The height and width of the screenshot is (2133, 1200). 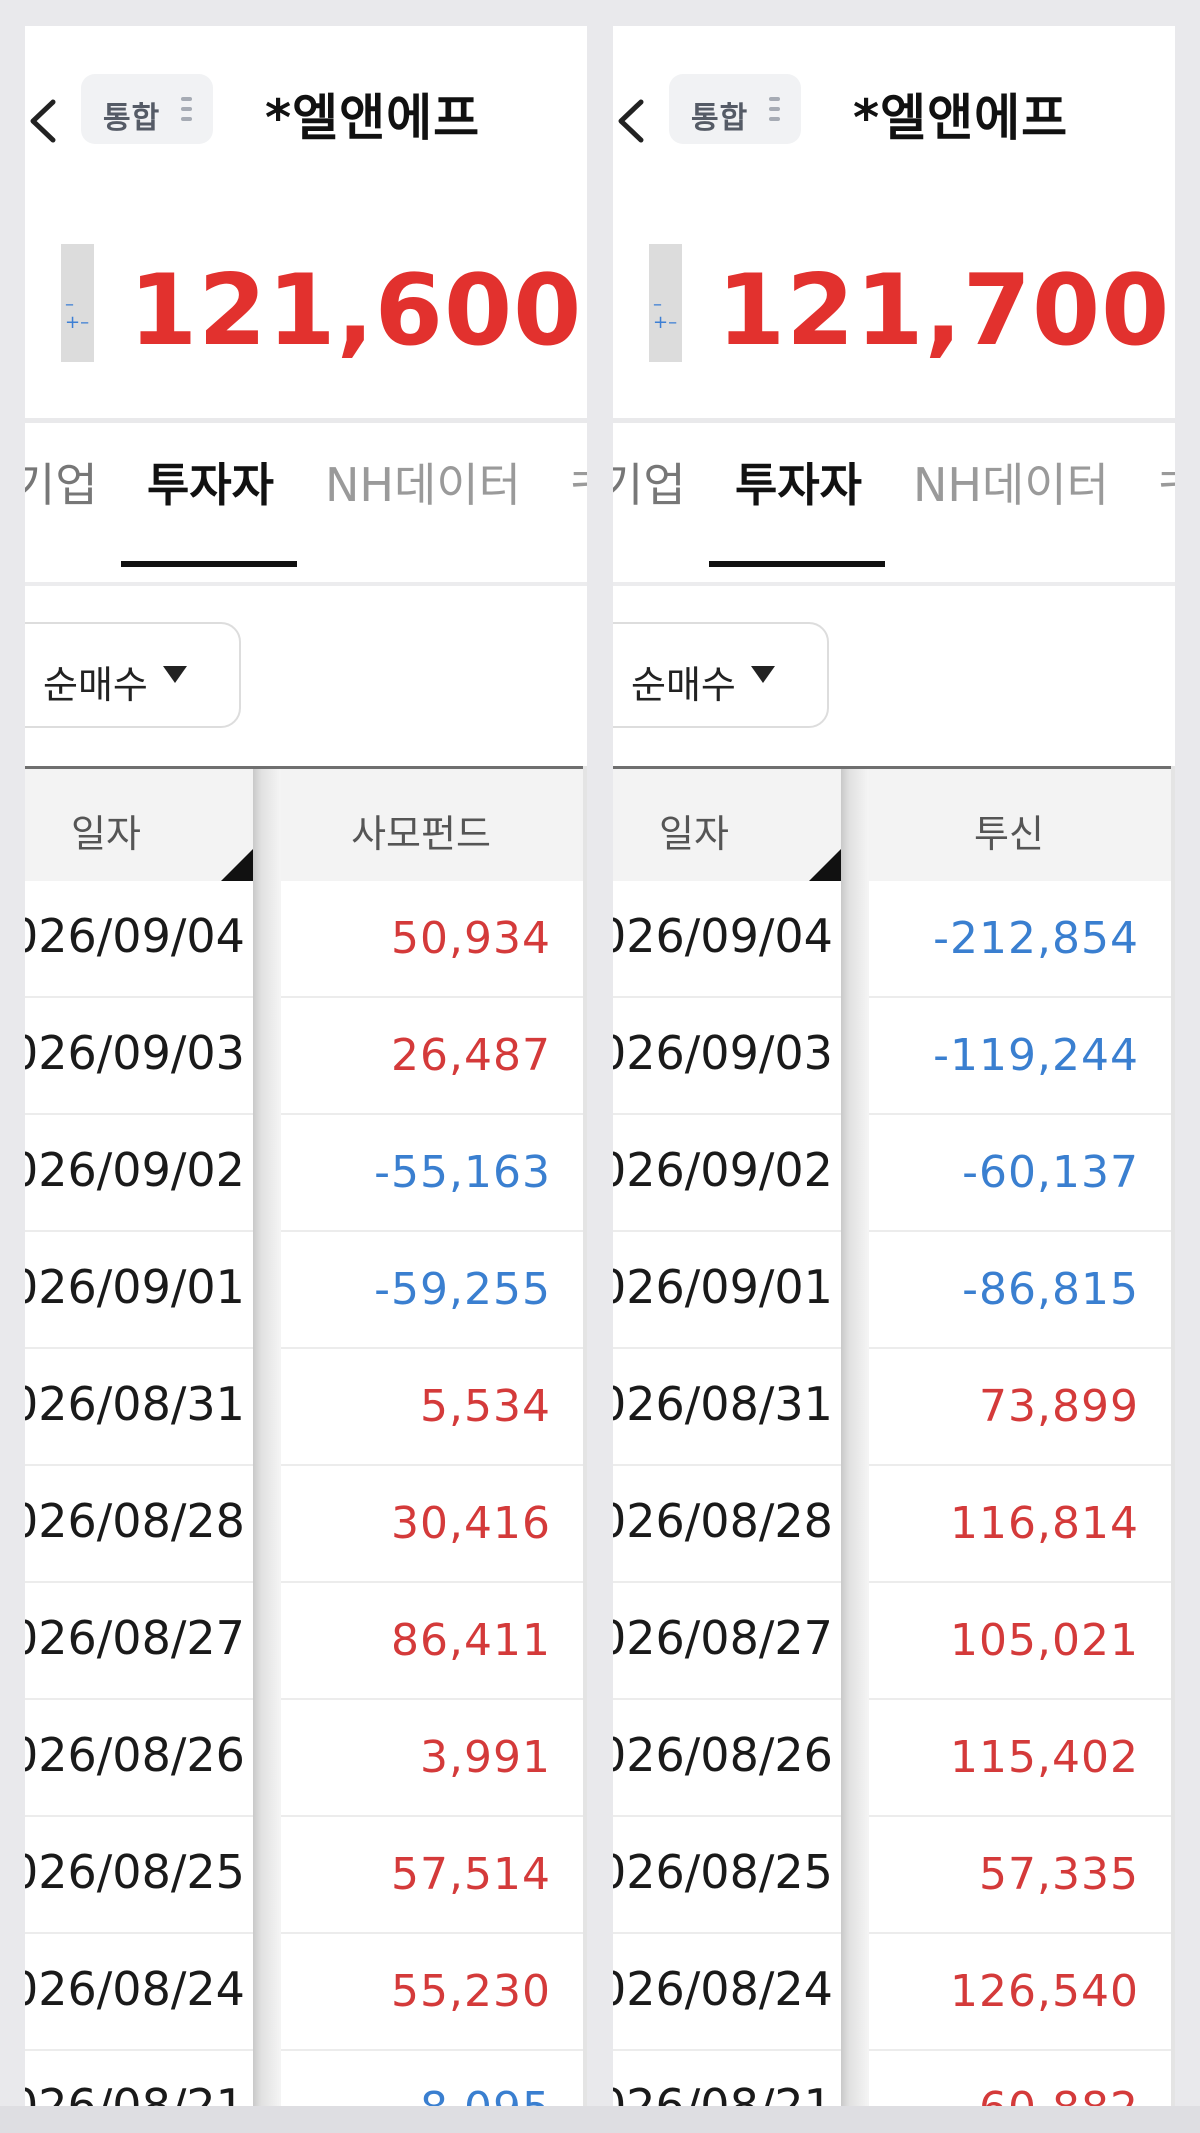 I want to click on row-value: -55,163, so click(x=462, y=1172).